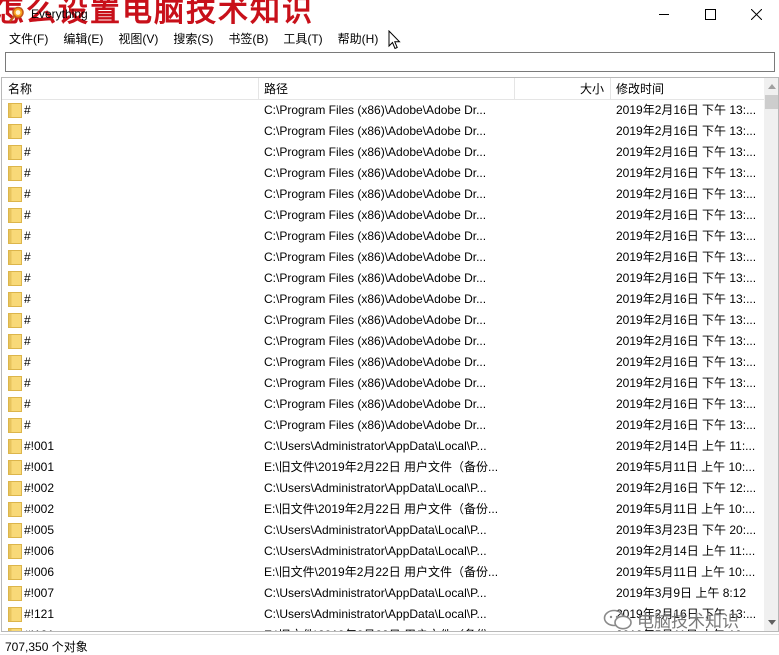 Image resolution: width=779 pixels, height=655 pixels. I want to click on mouse-cursor-icon, so click(394, 40).